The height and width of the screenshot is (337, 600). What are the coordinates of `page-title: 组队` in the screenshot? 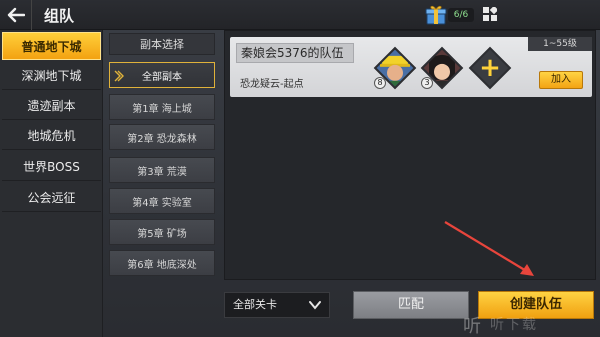 It's located at (59, 16).